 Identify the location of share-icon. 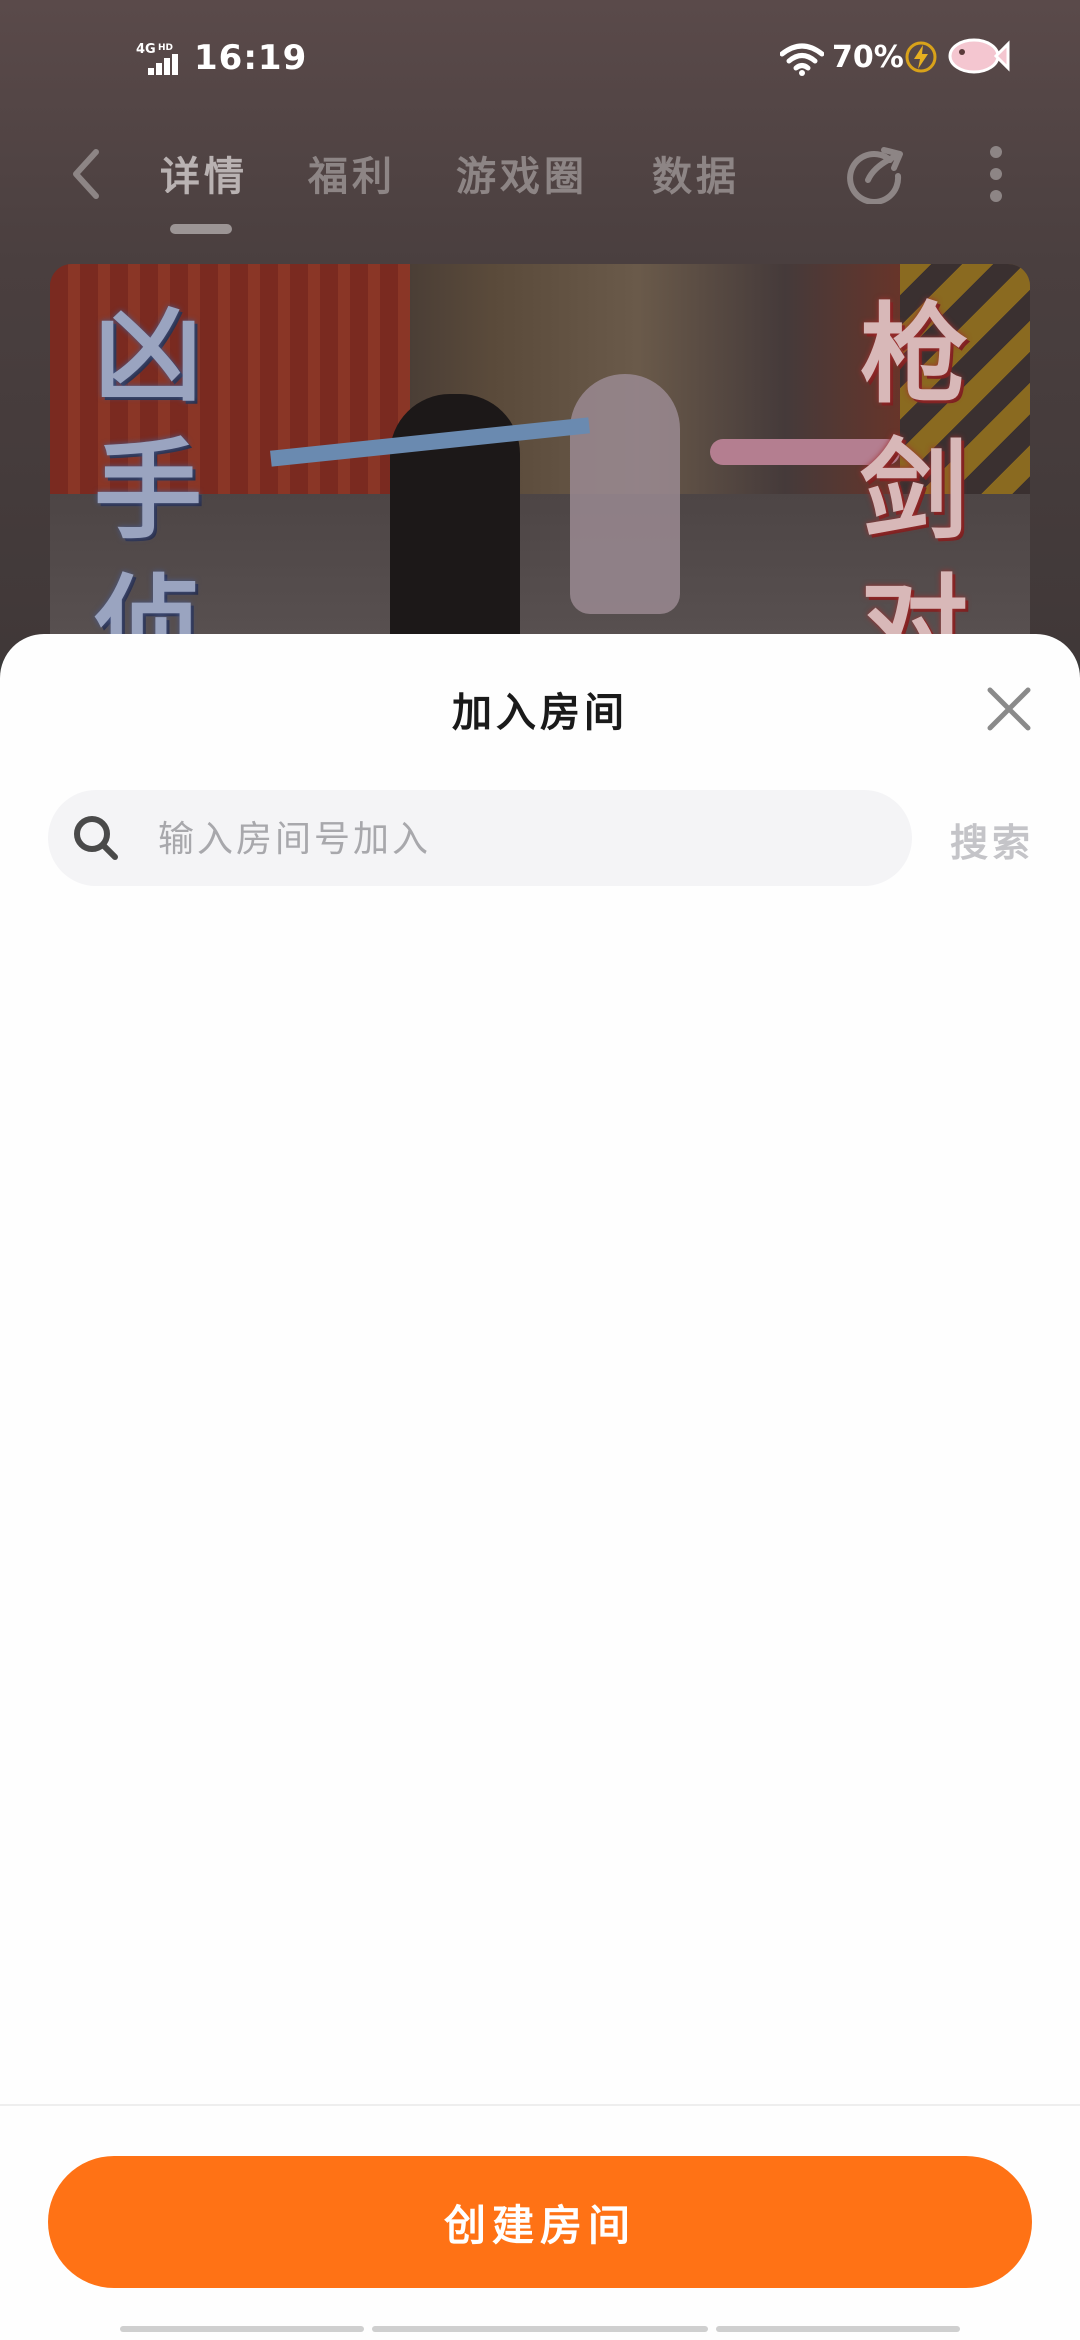
(876, 172).